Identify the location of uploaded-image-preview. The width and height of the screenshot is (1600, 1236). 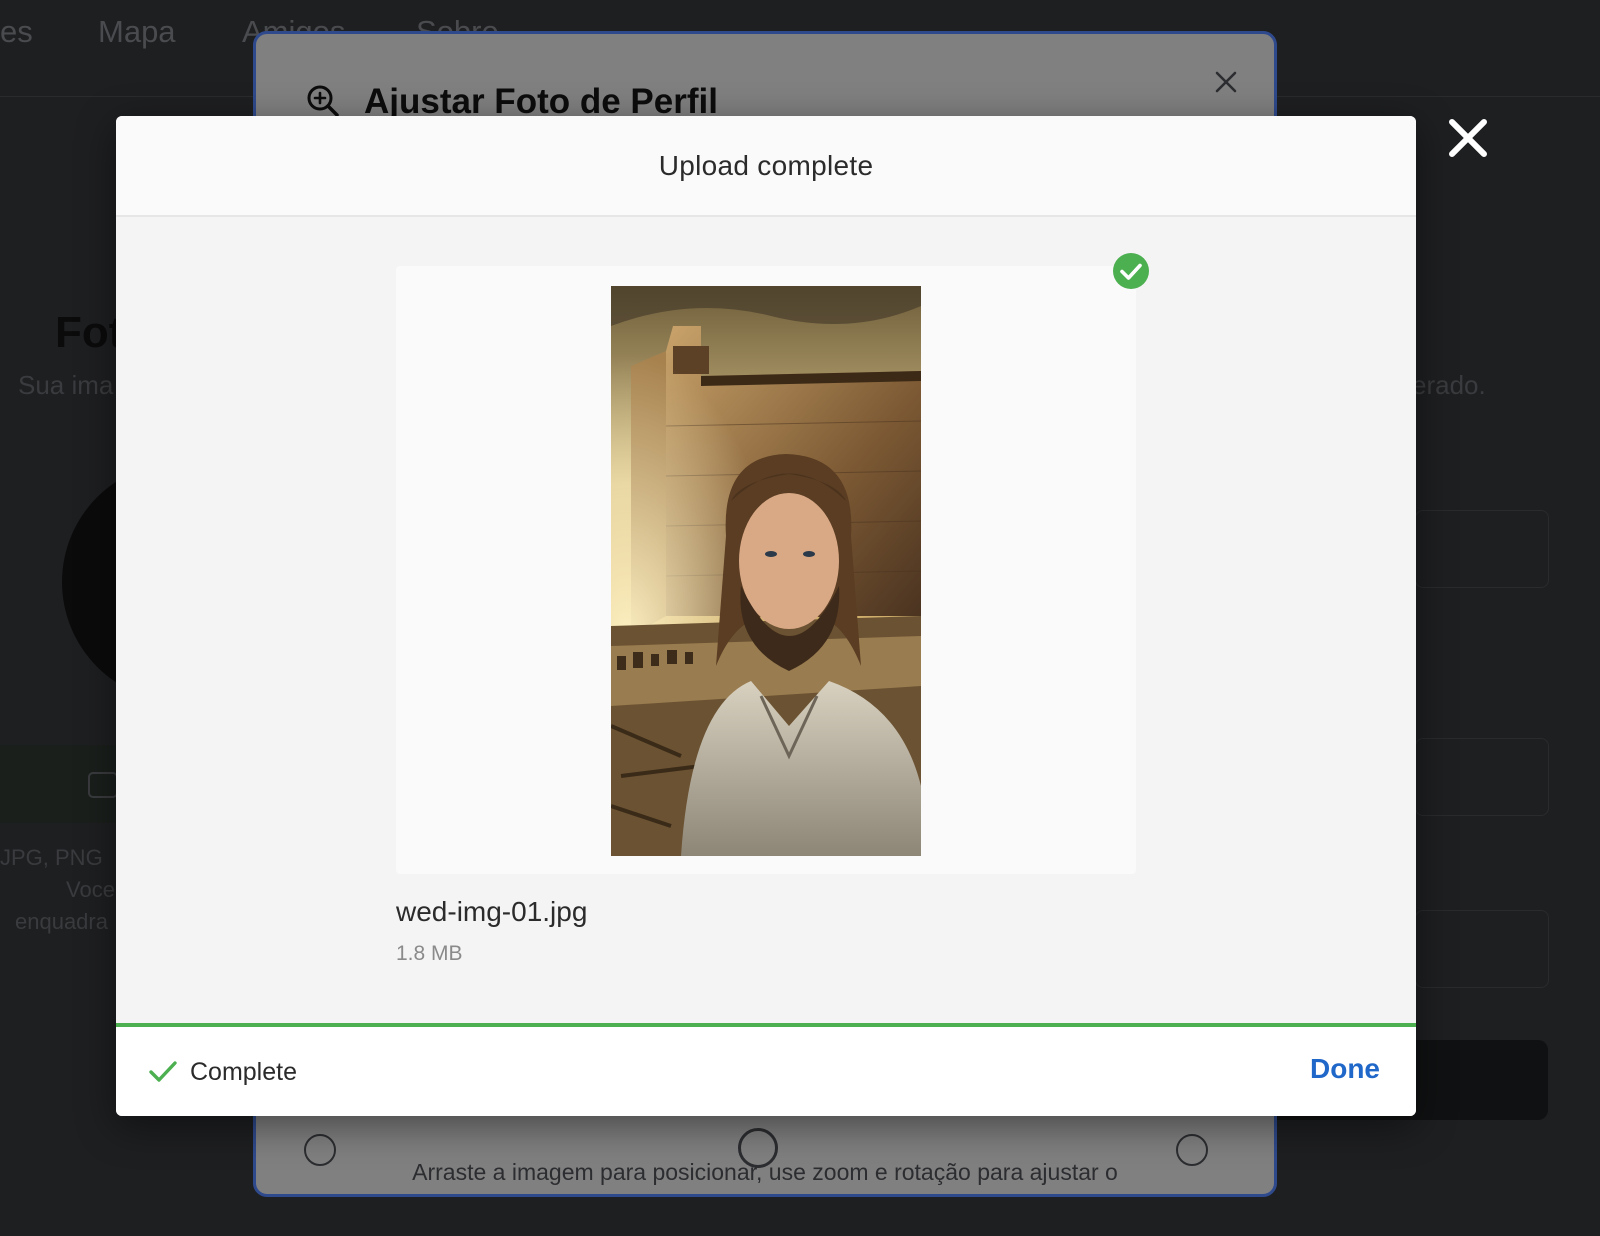
(766, 571).